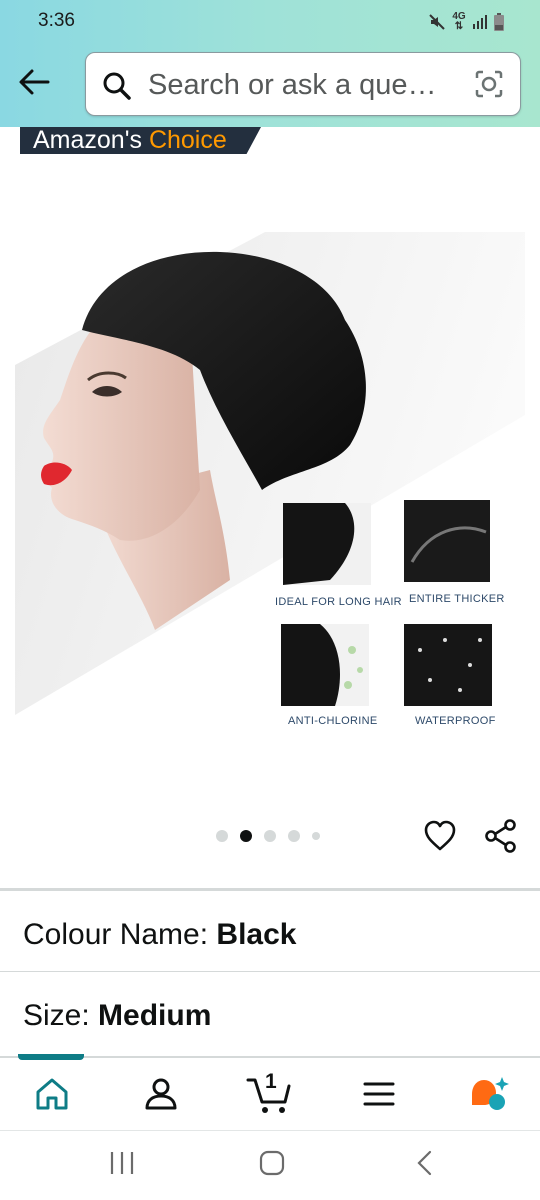 The width and height of the screenshot is (540, 1200). I want to click on status-icons: 4G ⇅, so click(466, 22).